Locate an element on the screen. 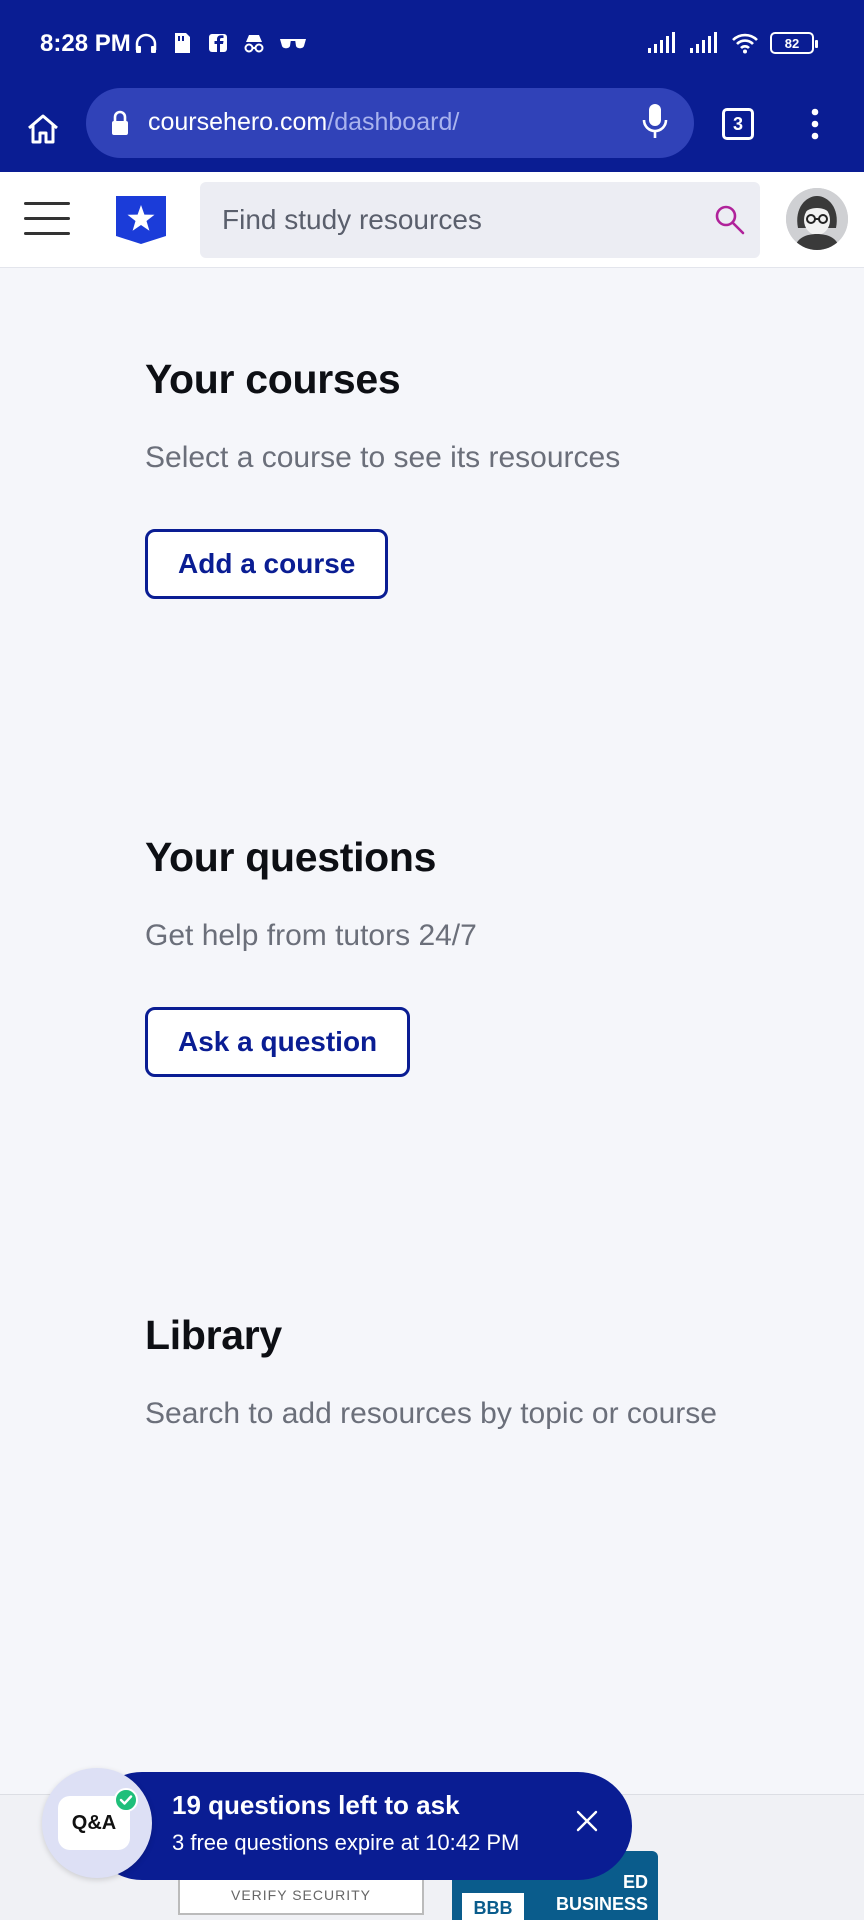 The image size is (864, 1920). verify-security-badge: VERIFY SECURITY is located at coordinates (301, 1895).